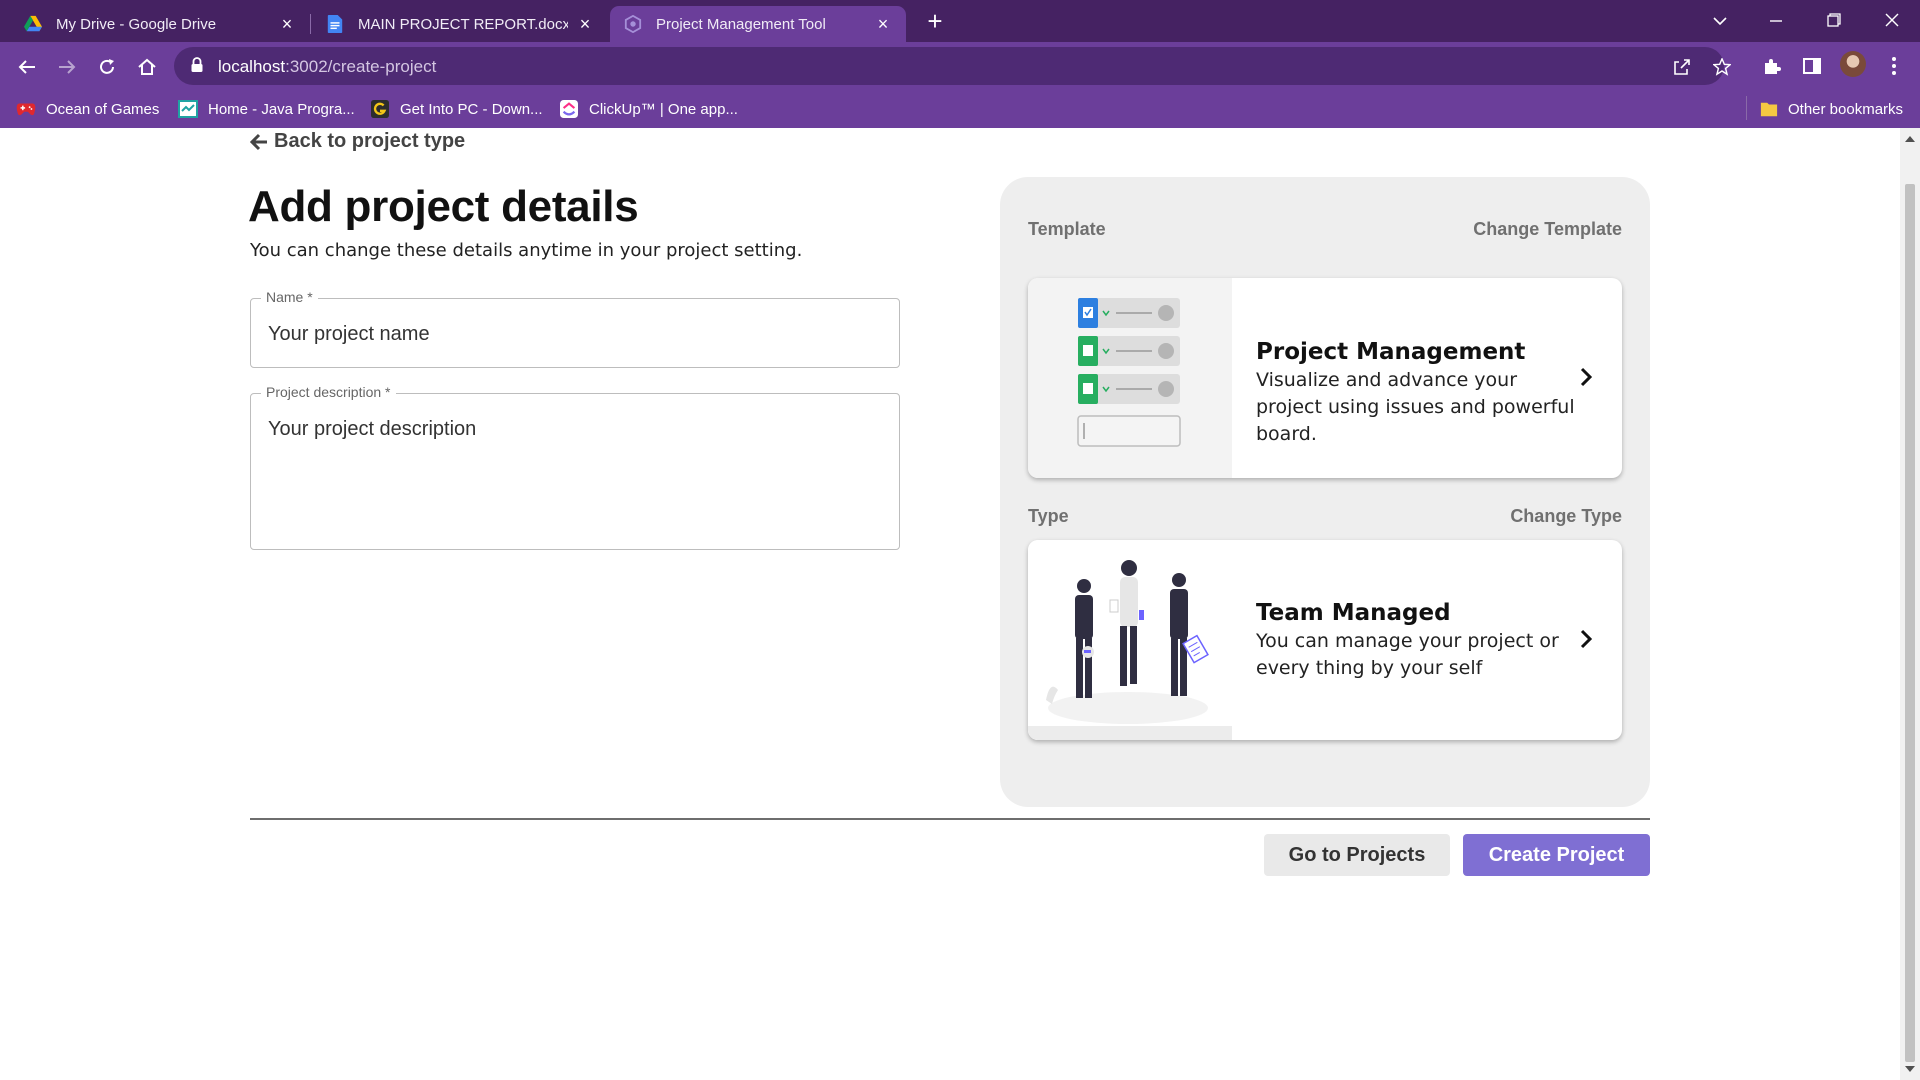  Describe the element at coordinates (633, 24) in the screenshot. I see `app-icon` at that location.